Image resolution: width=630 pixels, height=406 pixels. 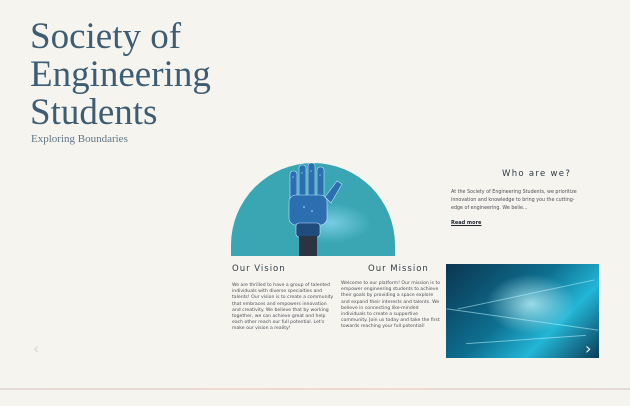 I want to click on slider-prev-arrow-icon: ‹, so click(x=36, y=349).